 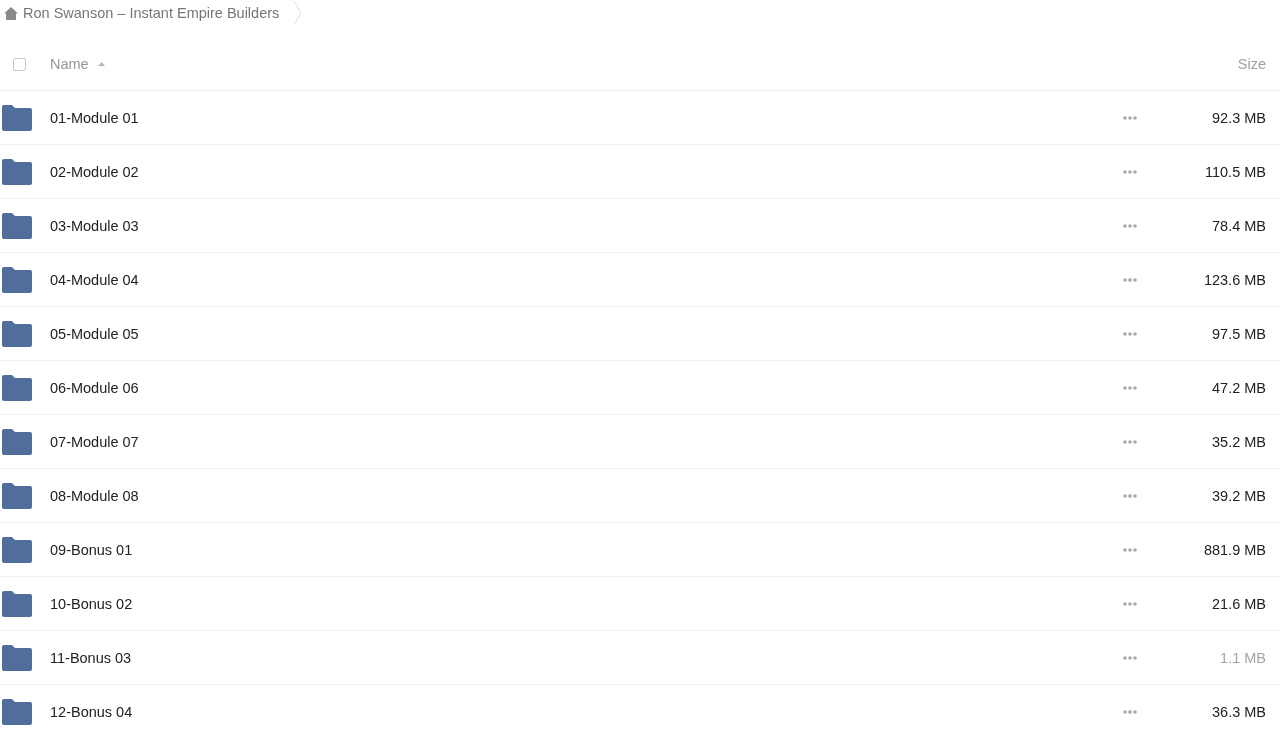 What do you see at coordinates (1239, 711) in the screenshot?
I see `file-size: 36.3 MB` at bounding box center [1239, 711].